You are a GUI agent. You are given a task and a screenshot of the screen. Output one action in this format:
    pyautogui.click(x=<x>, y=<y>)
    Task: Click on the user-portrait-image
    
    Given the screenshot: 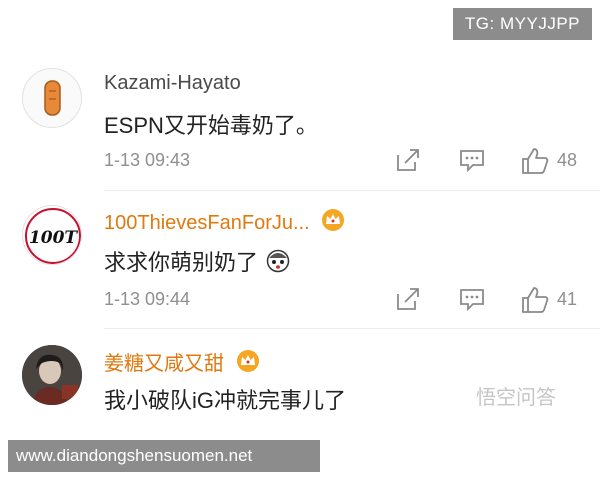 What is the action you would take?
    pyautogui.click(x=52, y=375)
    